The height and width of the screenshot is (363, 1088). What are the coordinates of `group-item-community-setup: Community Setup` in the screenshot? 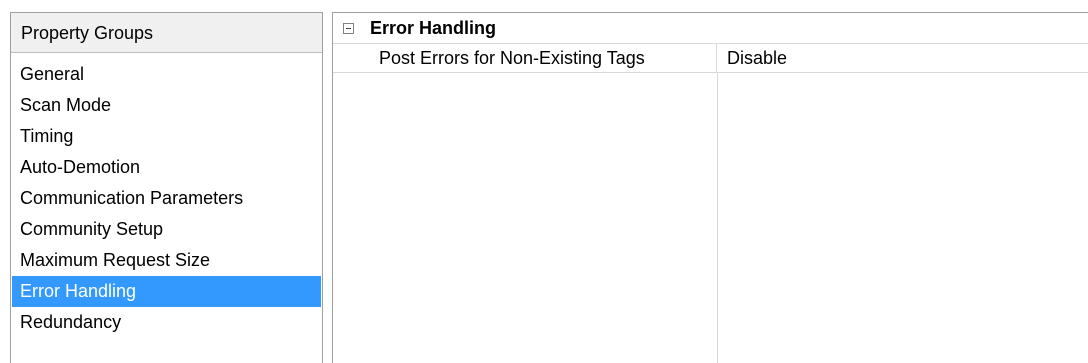 It's located at (166, 229).